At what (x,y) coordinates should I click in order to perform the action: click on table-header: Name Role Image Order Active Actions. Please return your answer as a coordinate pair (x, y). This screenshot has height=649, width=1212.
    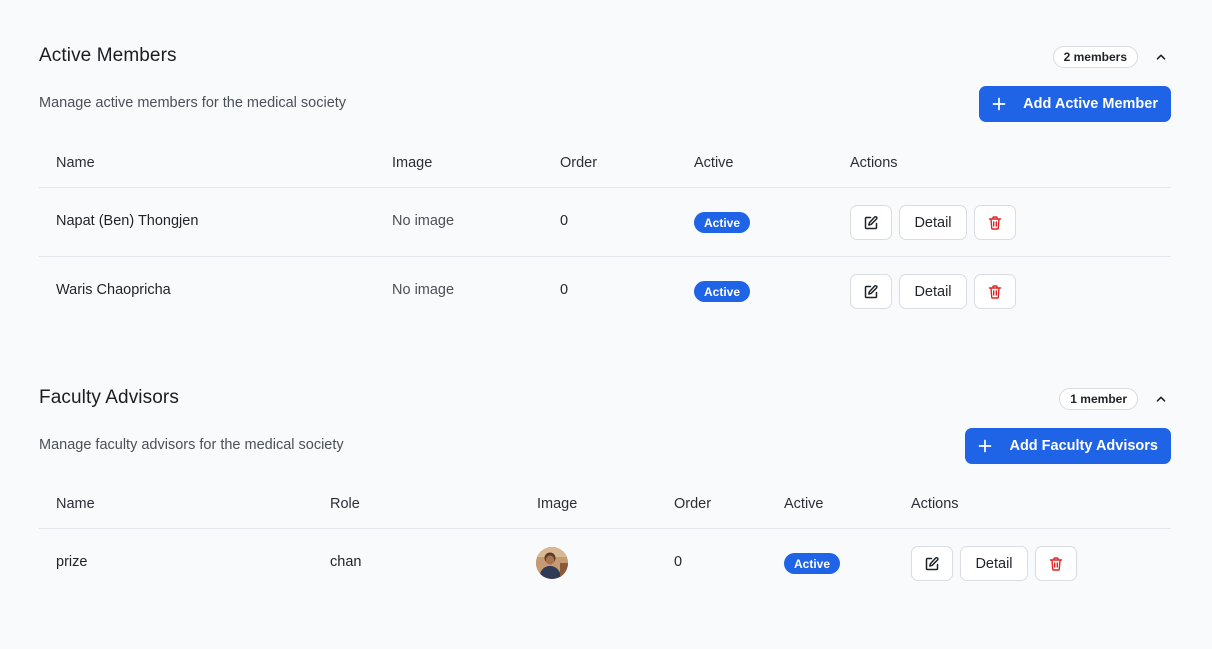
    Looking at the image, I should click on (605, 504).